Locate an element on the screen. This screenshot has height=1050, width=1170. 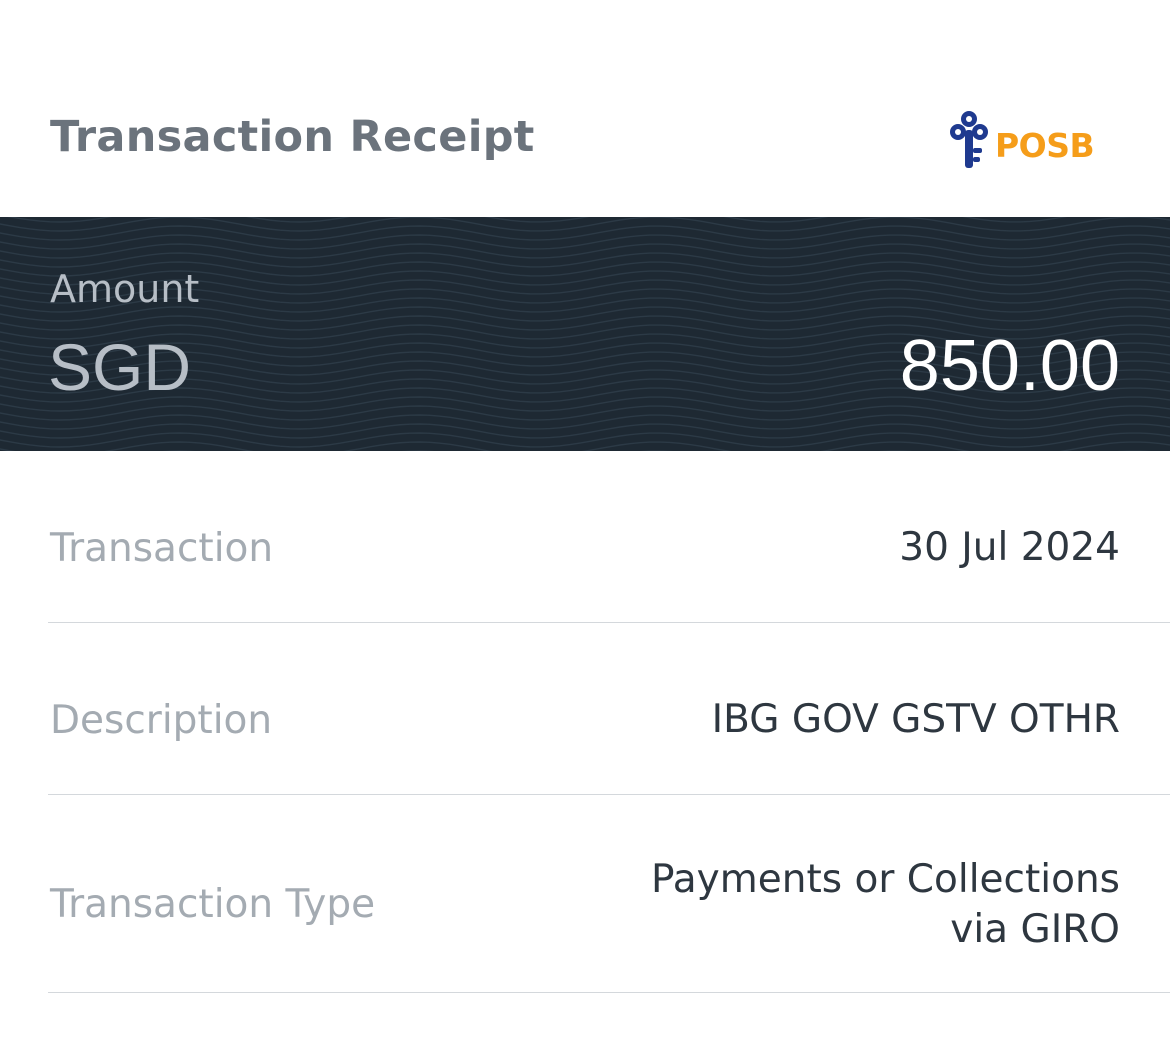
transaction-type-value-line1: Payments or Collections is located at coordinates (885, 879).